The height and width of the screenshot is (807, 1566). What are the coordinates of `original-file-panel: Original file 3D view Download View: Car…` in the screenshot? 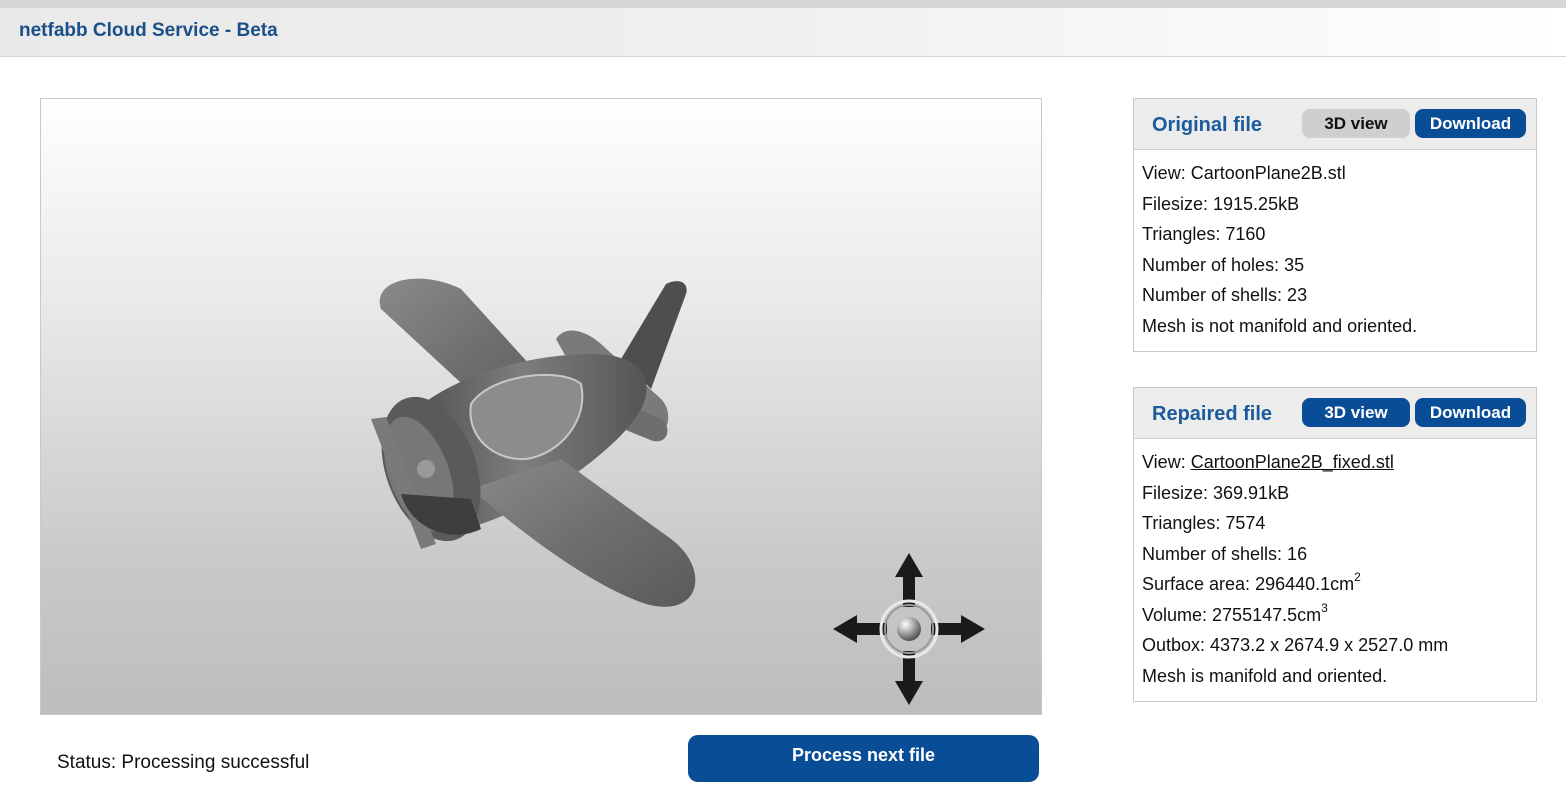 It's located at (1335, 225).